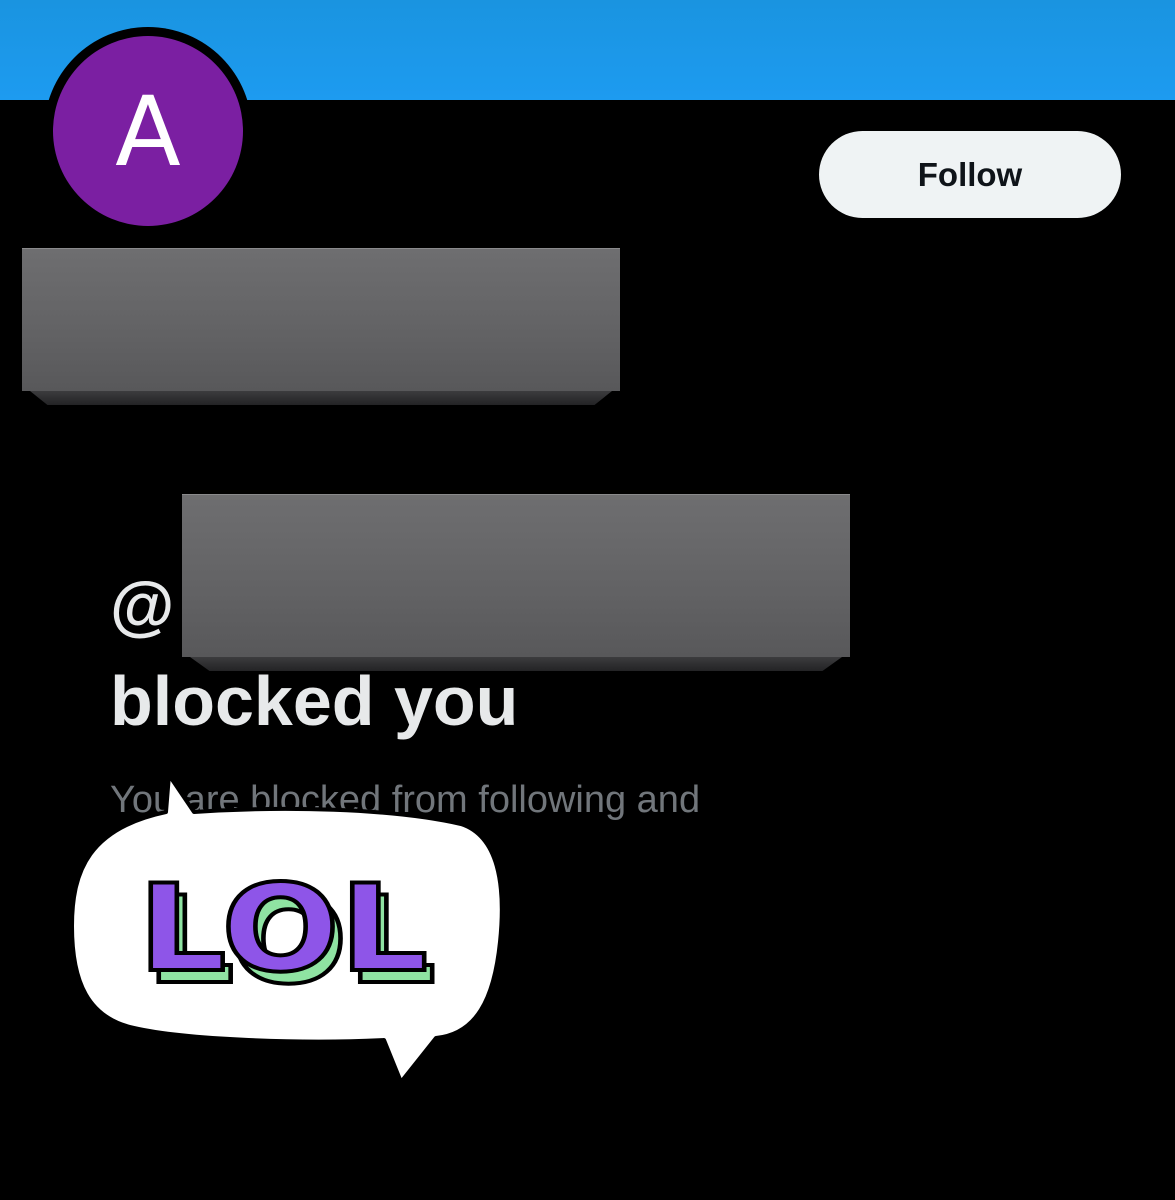  I want to click on avatar: A, so click(148, 131).